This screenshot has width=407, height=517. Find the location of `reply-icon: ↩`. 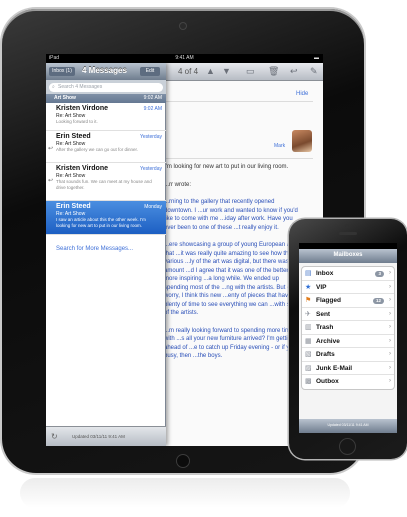

reply-icon: ↩ is located at coordinates (294, 71).